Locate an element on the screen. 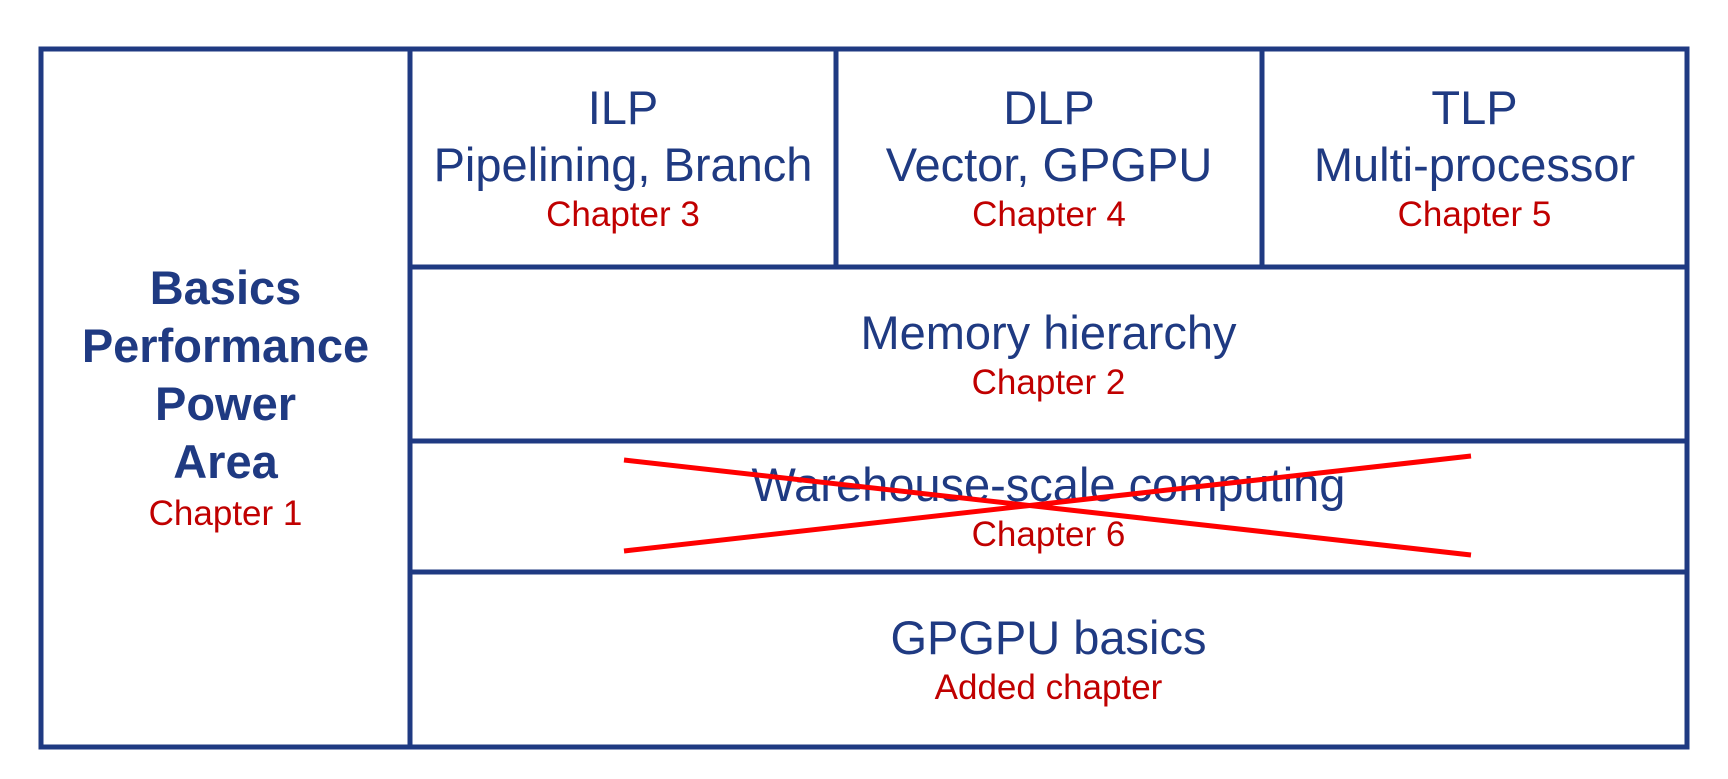 The image size is (1728, 779). warehouse-cell: Warehouse-scale computing Chapter 6 is located at coordinates (1048, 506).